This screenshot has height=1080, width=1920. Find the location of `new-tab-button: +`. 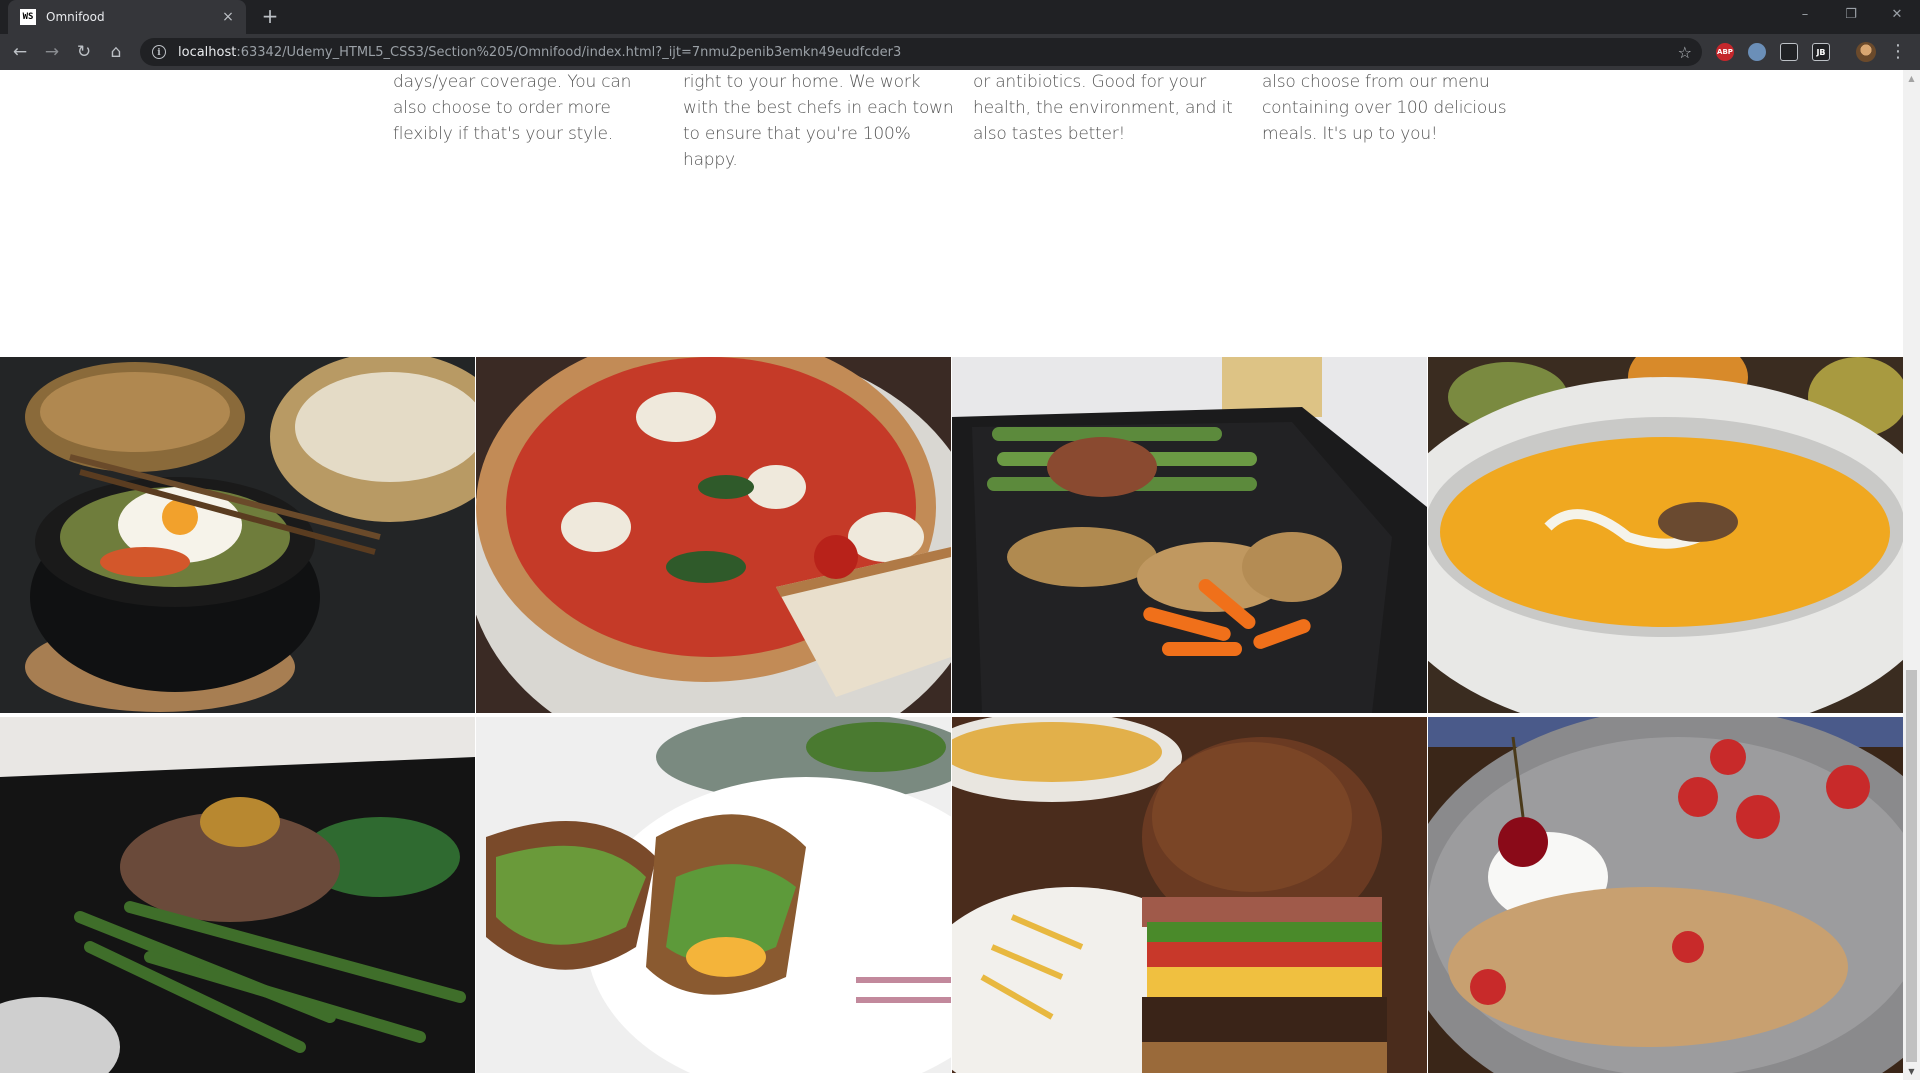

new-tab-button: + is located at coordinates (270, 17).